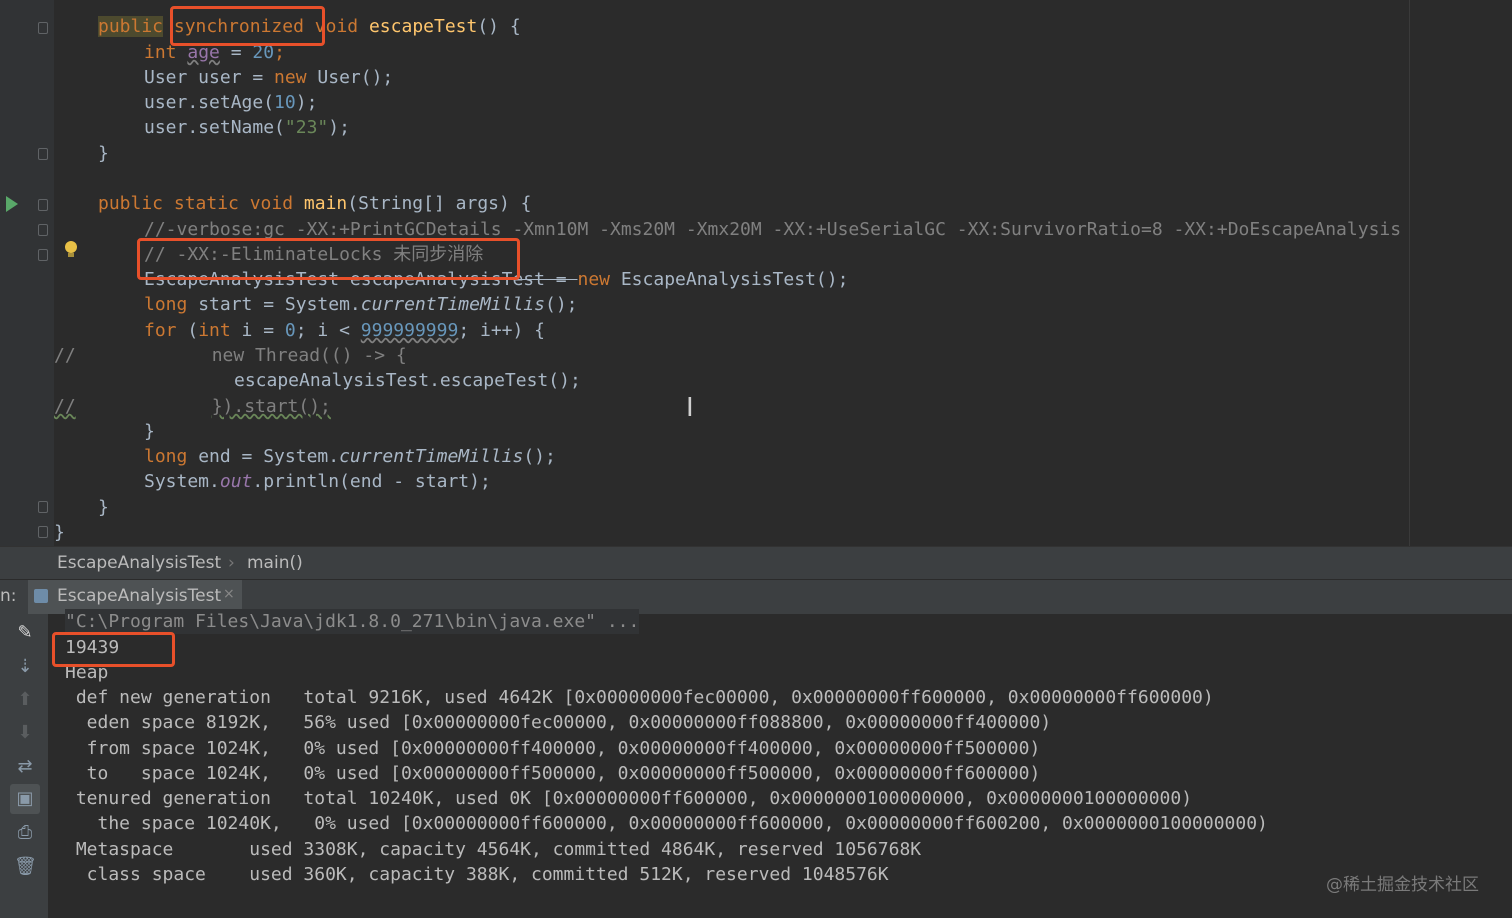 The width and height of the screenshot is (1512, 918). I want to click on code-line: public static void main(String[] args) {, so click(266, 203).